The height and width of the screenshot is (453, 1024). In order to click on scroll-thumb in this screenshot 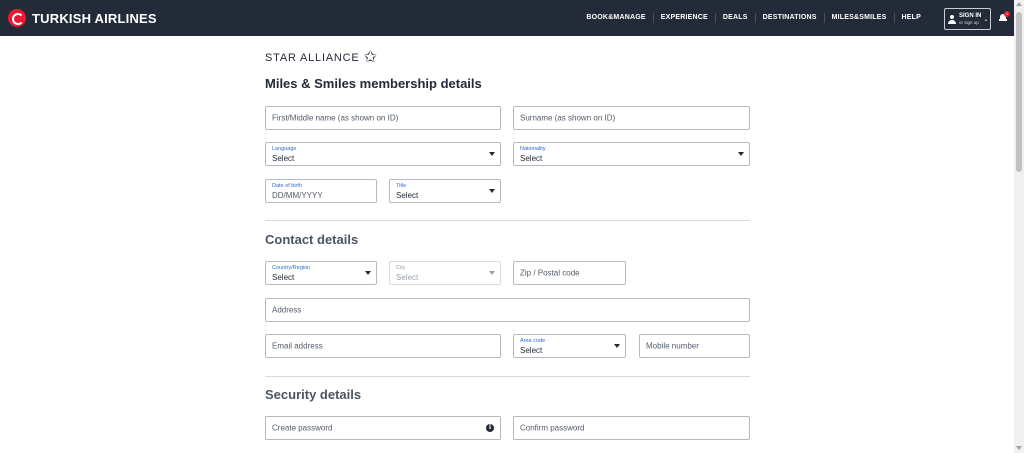, I will do `click(1019, 92)`.